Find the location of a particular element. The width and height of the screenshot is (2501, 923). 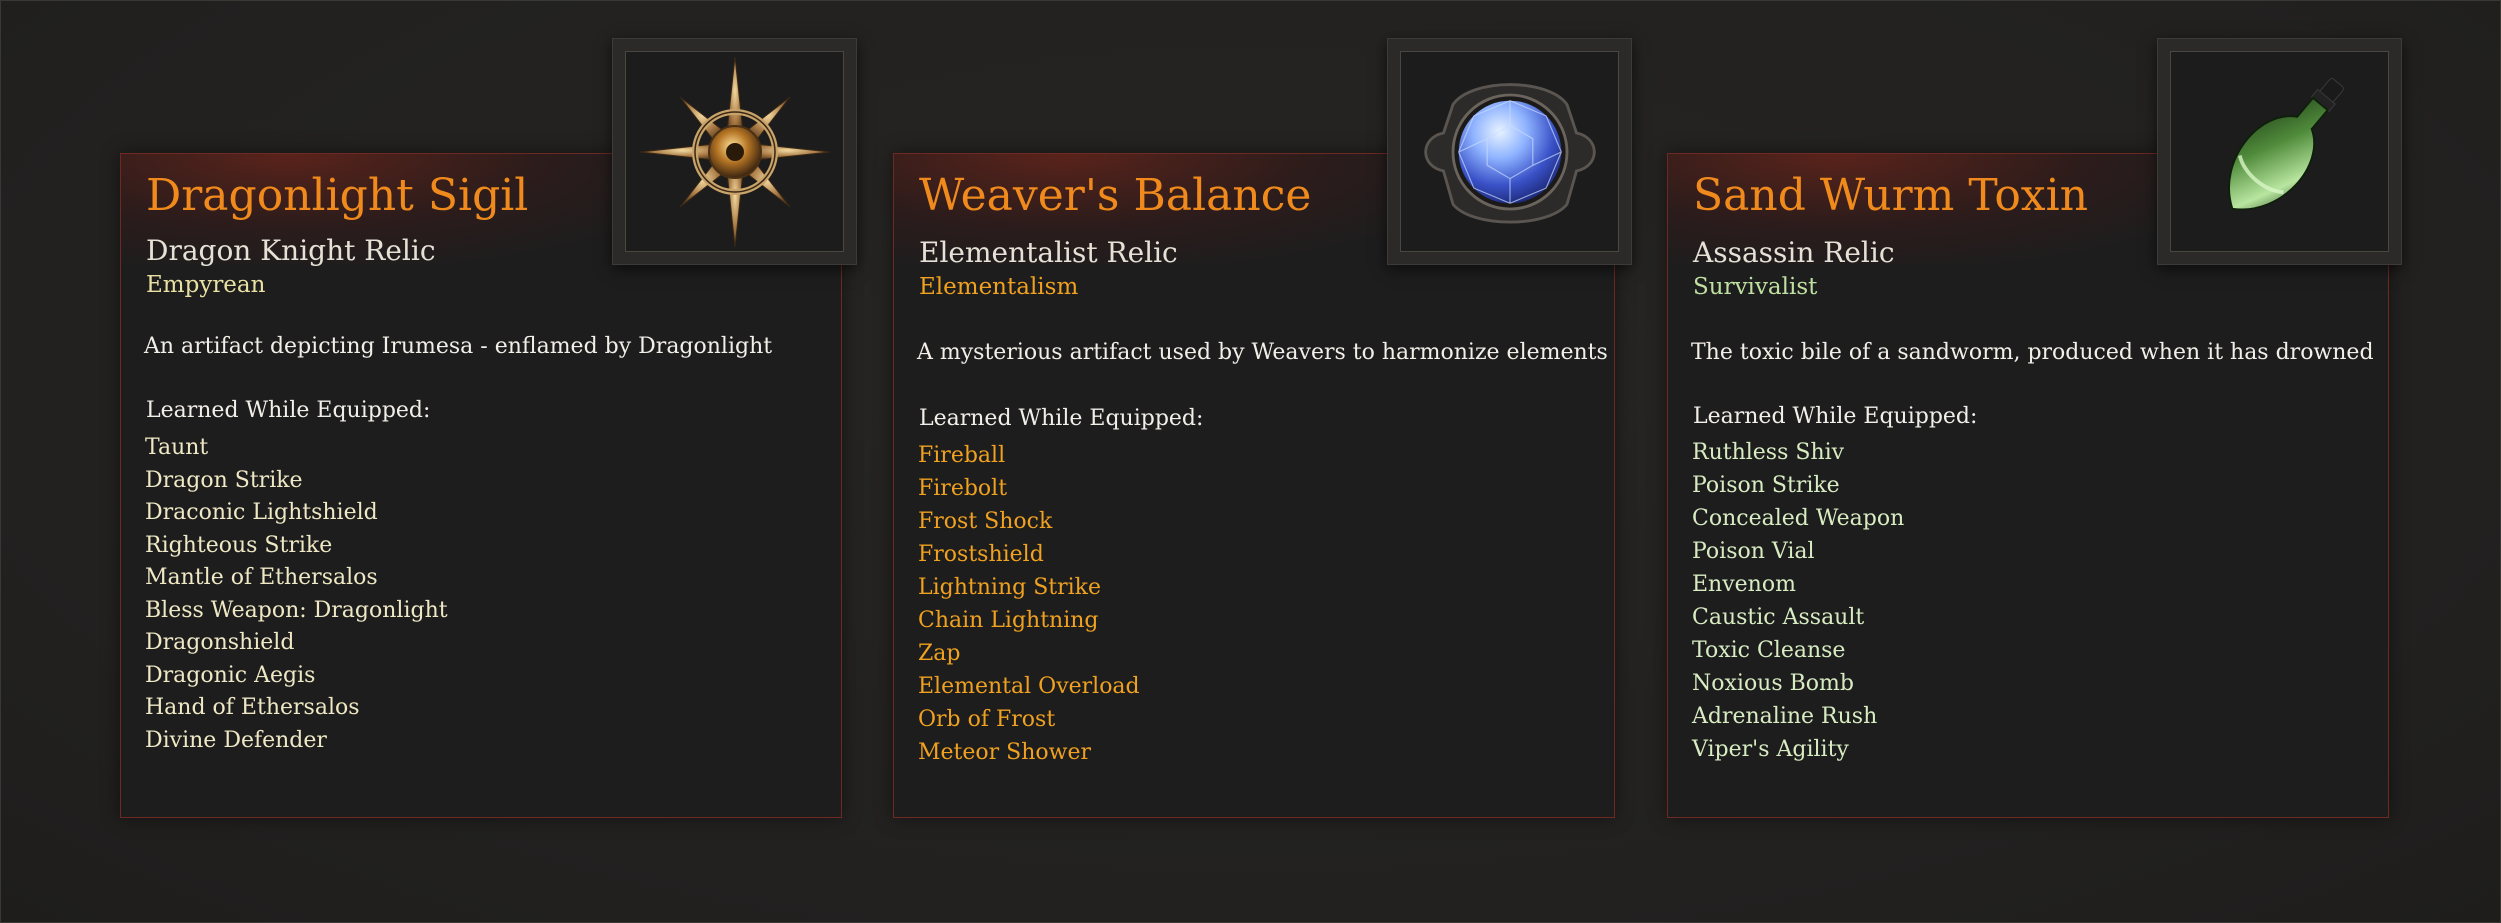

ability-item: Dragonshield is located at coordinates (220, 642).